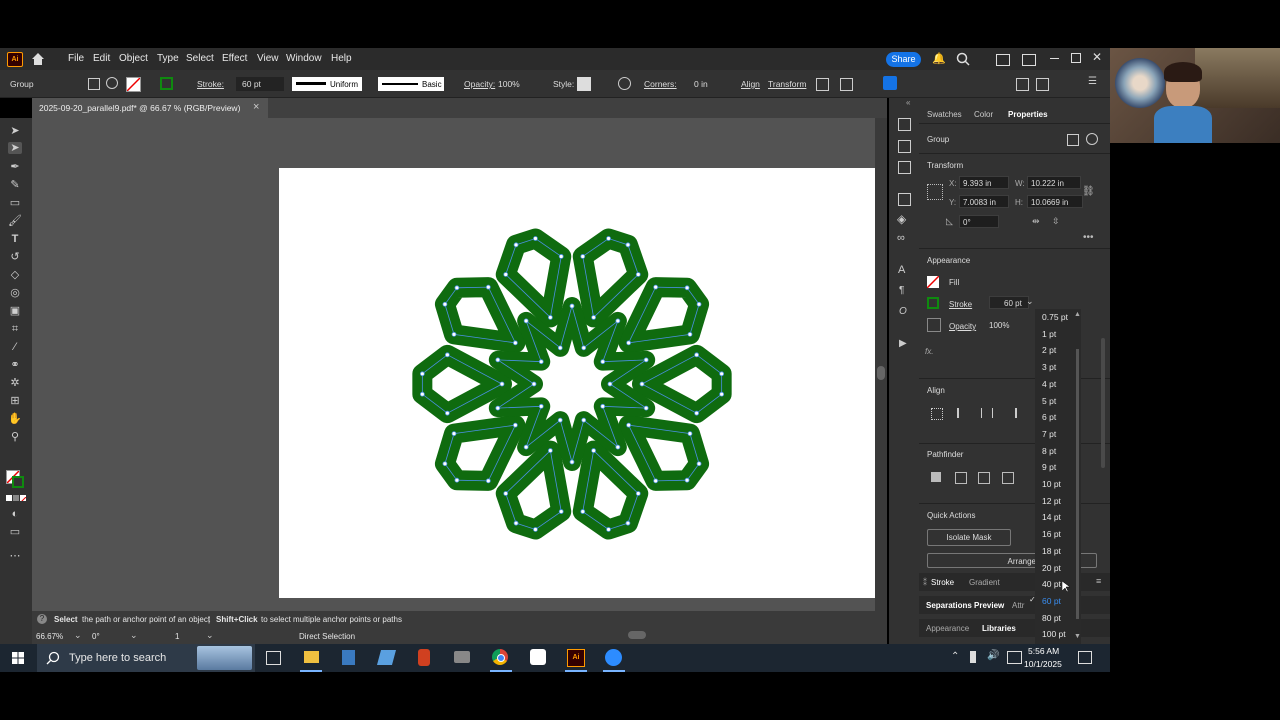  What do you see at coordinates (960, 304) in the screenshot?
I see `stroke-link: Stroke` at bounding box center [960, 304].